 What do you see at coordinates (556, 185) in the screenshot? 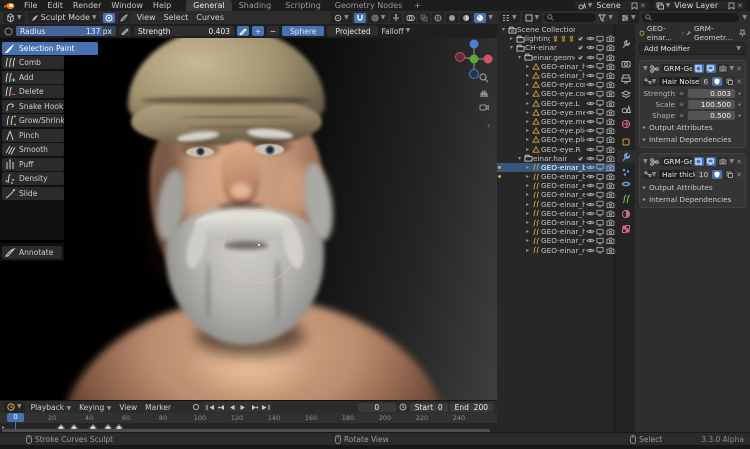
I see `outliner-row: ▸ GEO-einar_eyeb` at bounding box center [556, 185].